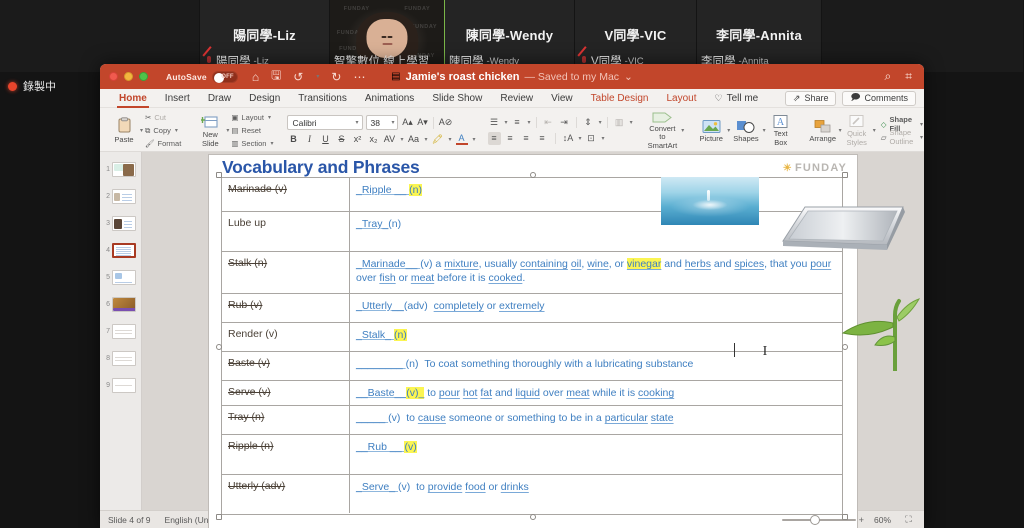  What do you see at coordinates (163, 131) in the screenshot?
I see `copy-button: ⧉ Copy ▾` at bounding box center [163, 131].